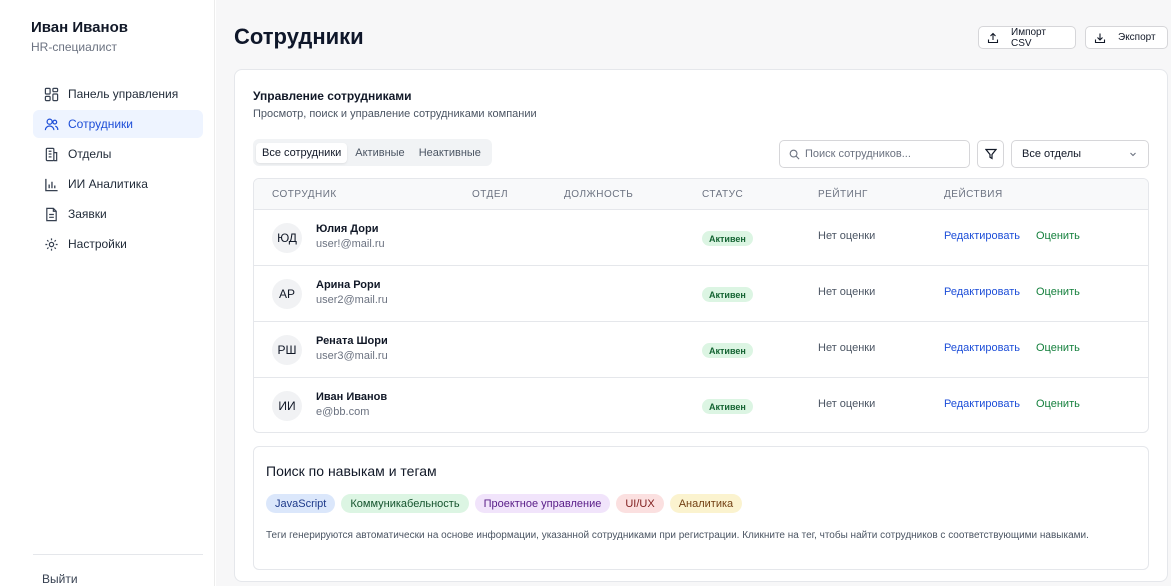 Image resolution: width=1171 pixels, height=586 pixels. Describe the element at coordinates (352, 397) in the screenshot. I see `employee-name: Иван Иванов` at that location.